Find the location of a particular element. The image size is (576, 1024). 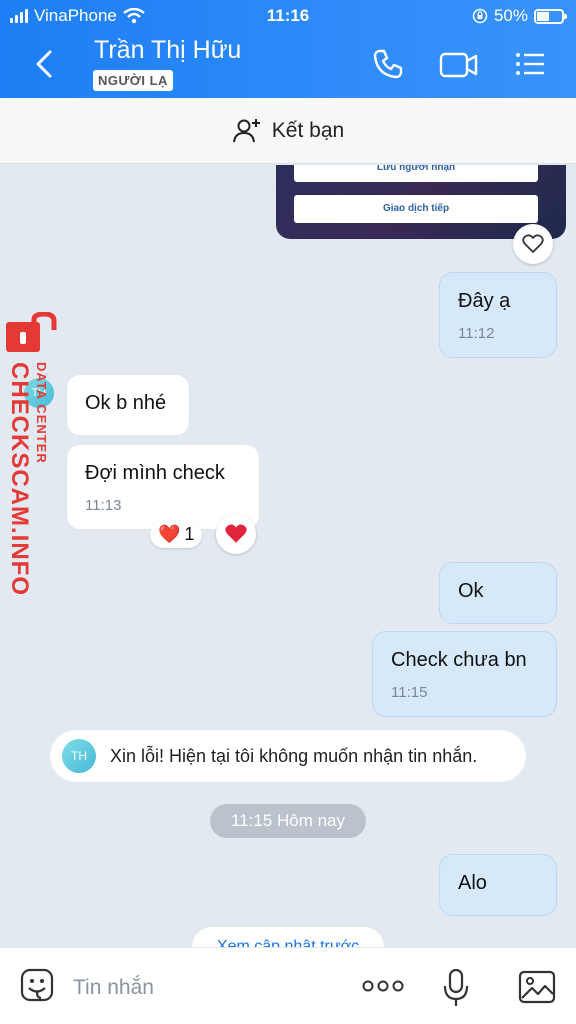

menu-icon is located at coordinates (530, 64).